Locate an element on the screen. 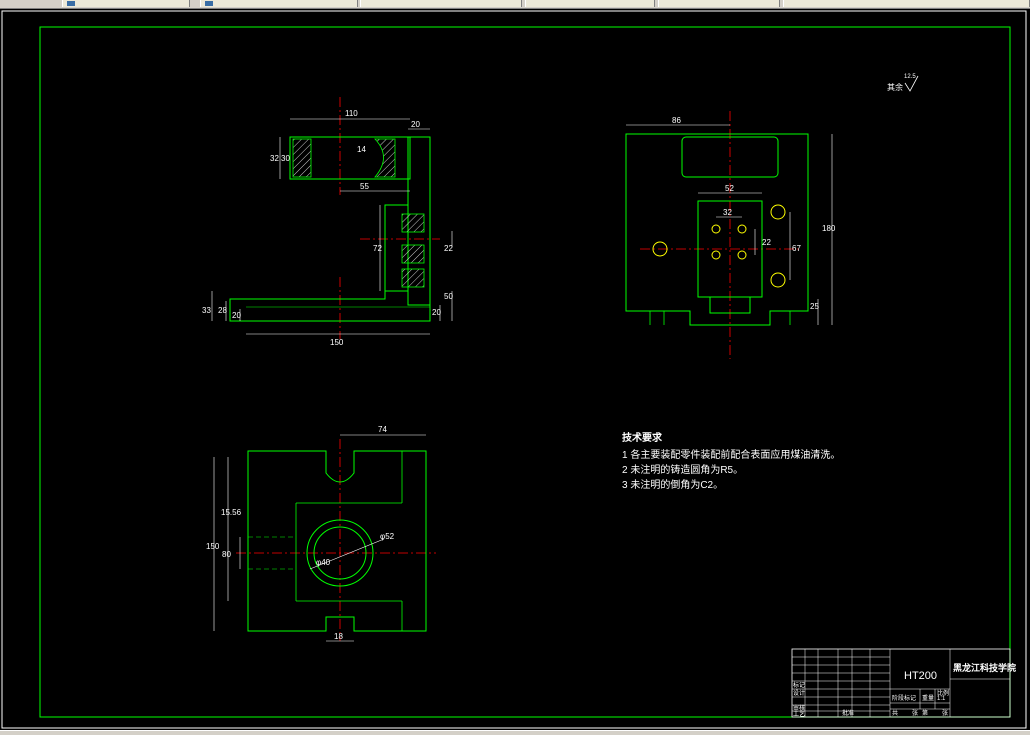  title-block-label: 标记 is located at coordinates (799, 685).